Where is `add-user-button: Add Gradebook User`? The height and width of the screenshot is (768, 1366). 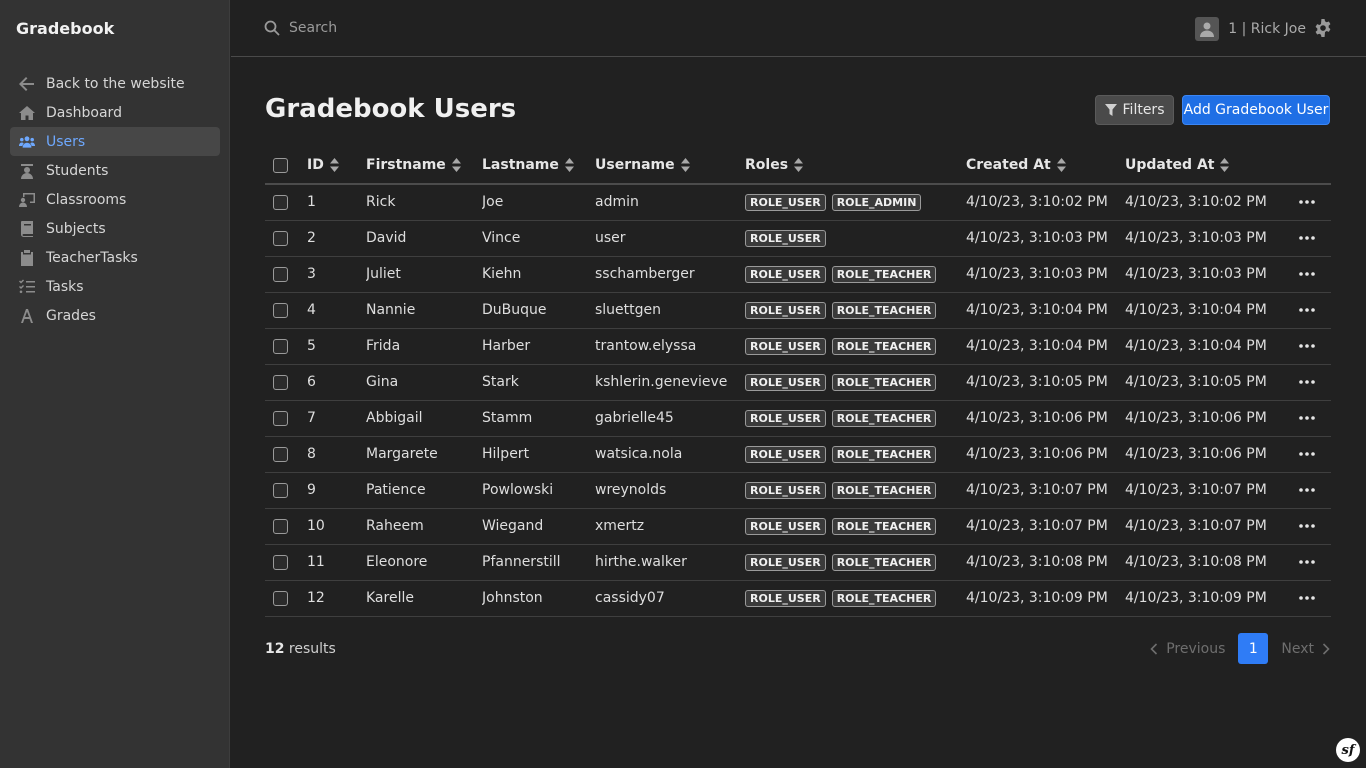
add-user-button: Add Gradebook User is located at coordinates (1256, 110).